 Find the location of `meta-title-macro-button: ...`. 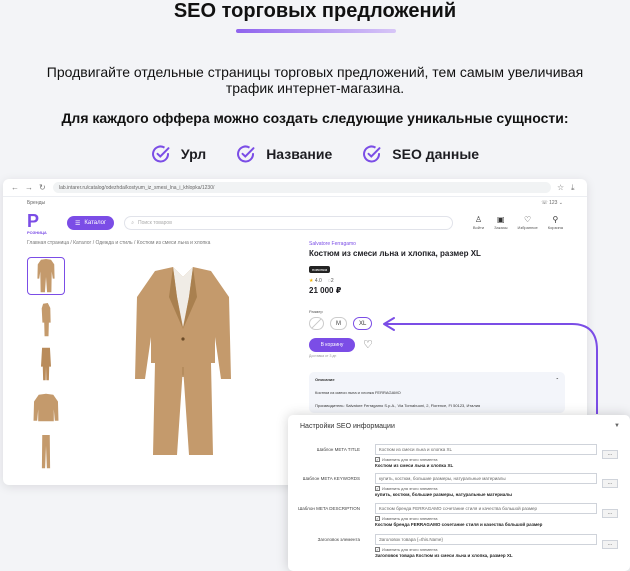

meta-title-macro-button: ... is located at coordinates (610, 454).